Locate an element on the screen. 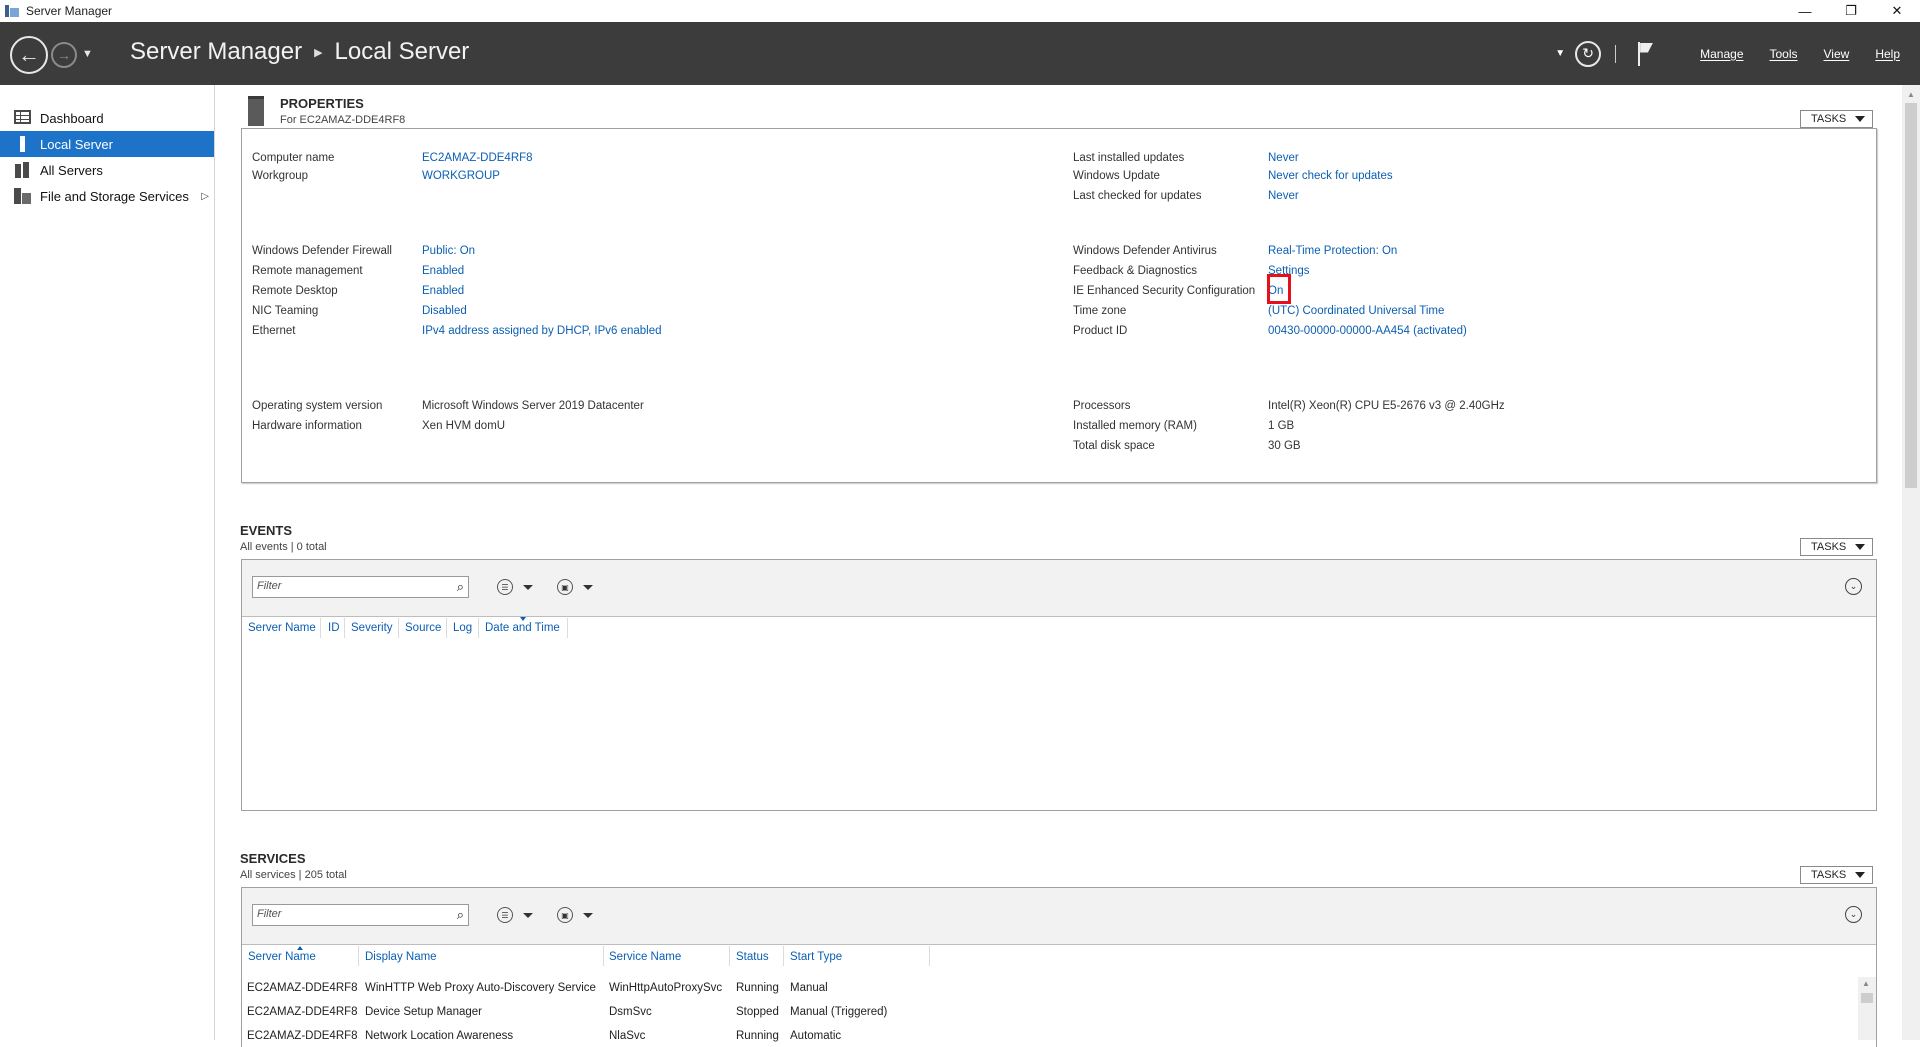 The width and height of the screenshot is (1920, 1047). back-button: ← is located at coordinates (29, 55).